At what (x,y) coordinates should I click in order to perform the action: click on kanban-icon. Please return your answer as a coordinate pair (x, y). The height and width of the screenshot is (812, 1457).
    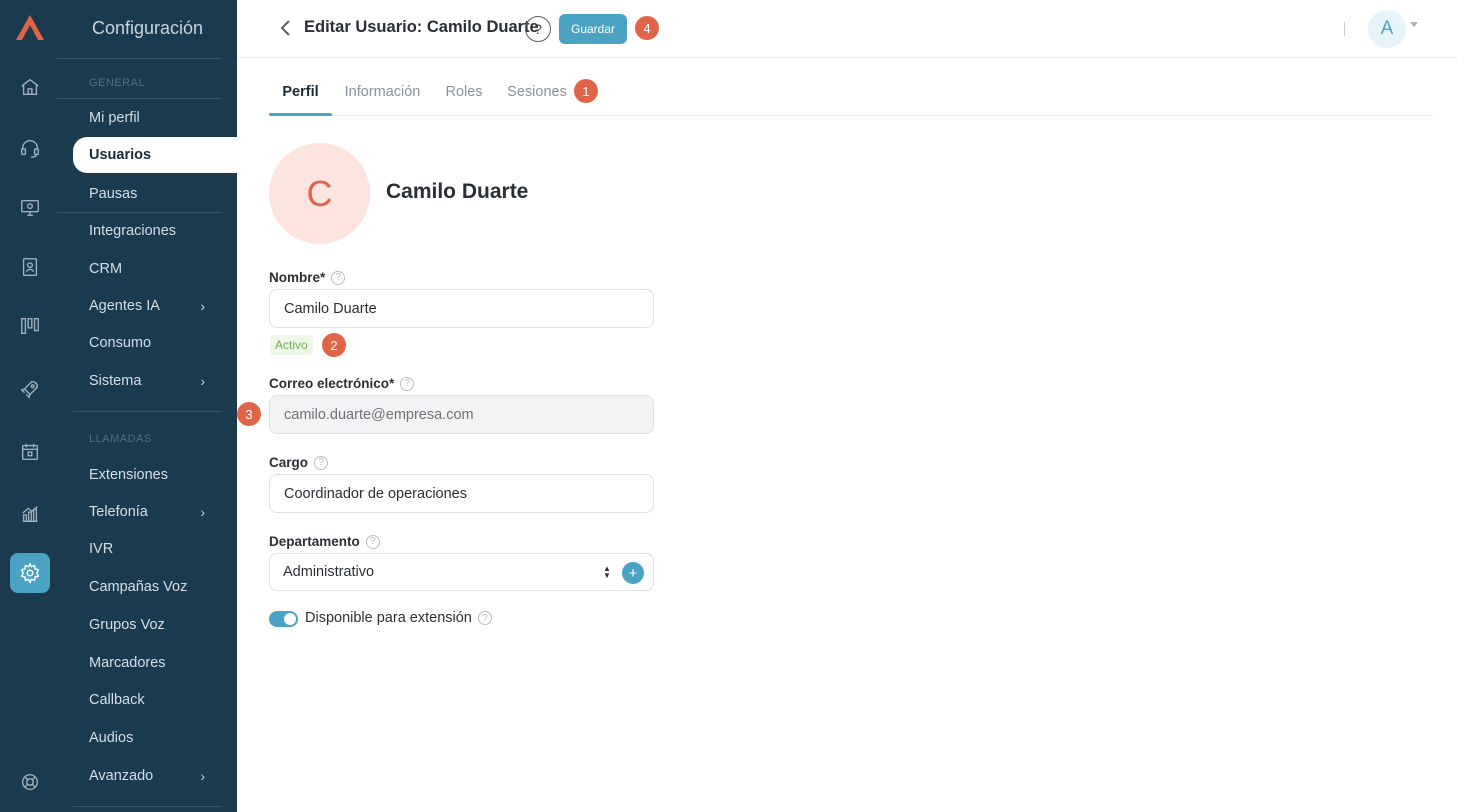
    Looking at the image, I should click on (30, 326).